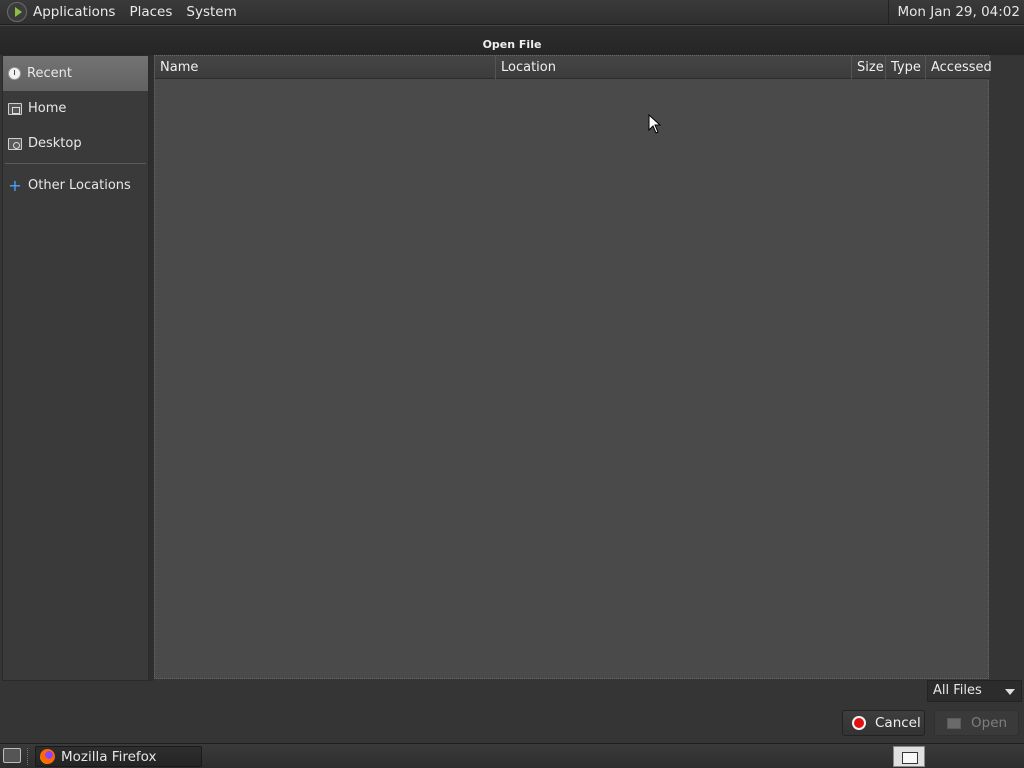  I want to click on titlebar: Open File, so click(512, 40).